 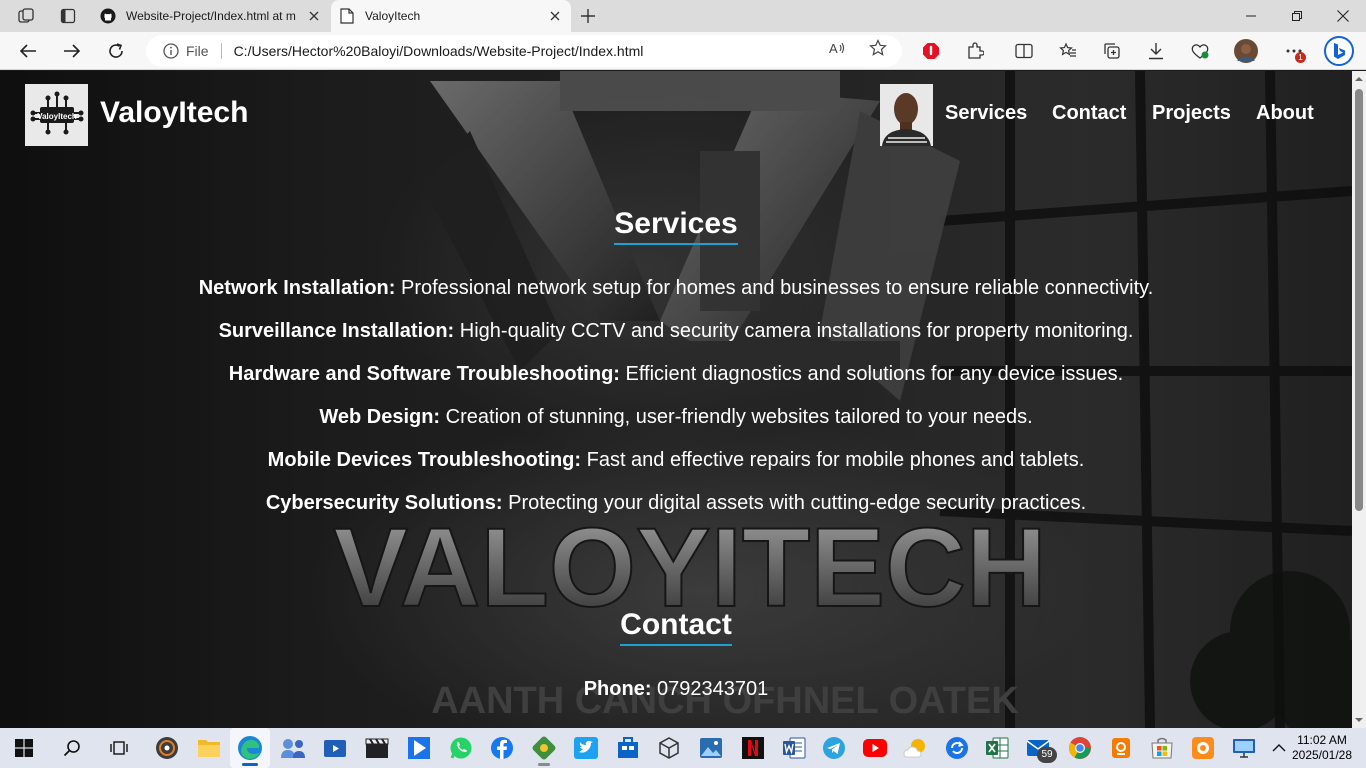 I want to click on media-app-icon, so click(x=167, y=748).